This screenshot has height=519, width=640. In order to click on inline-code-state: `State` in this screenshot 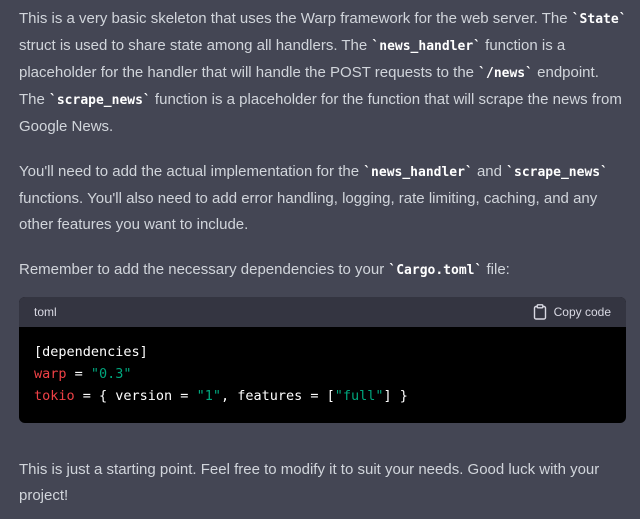, I will do `click(599, 19)`.